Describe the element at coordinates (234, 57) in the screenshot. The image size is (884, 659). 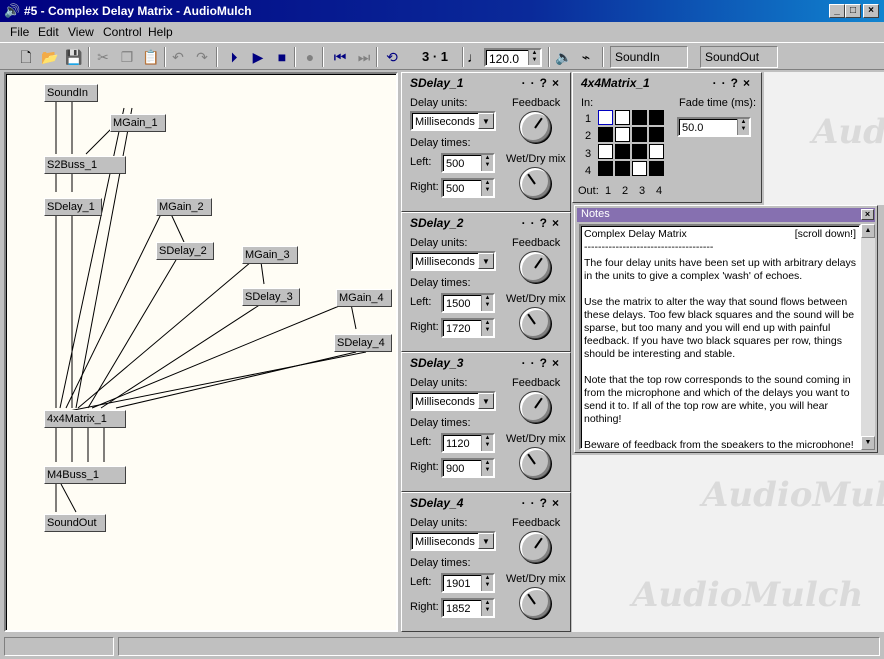
I see `play-from-start-icon: ⏵` at that location.